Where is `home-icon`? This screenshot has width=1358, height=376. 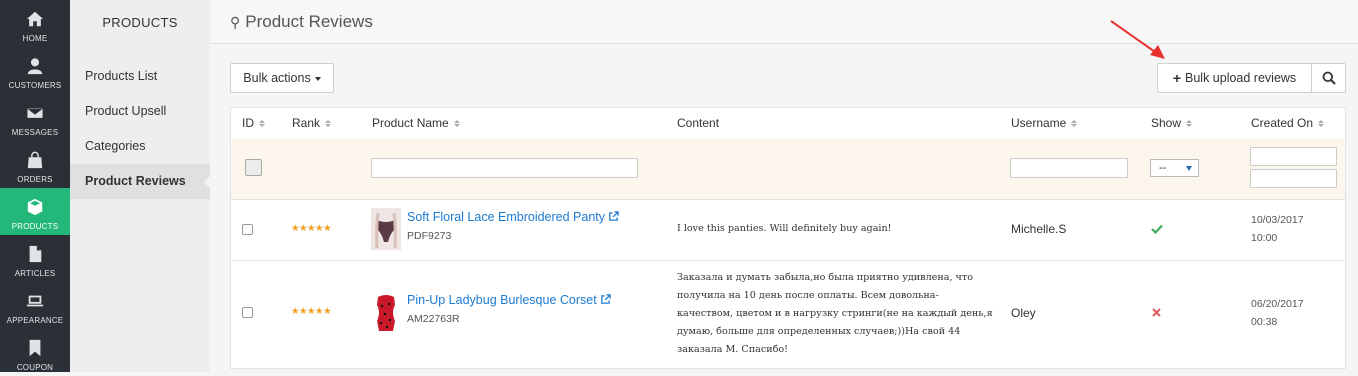 home-icon is located at coordinates (35, 19).